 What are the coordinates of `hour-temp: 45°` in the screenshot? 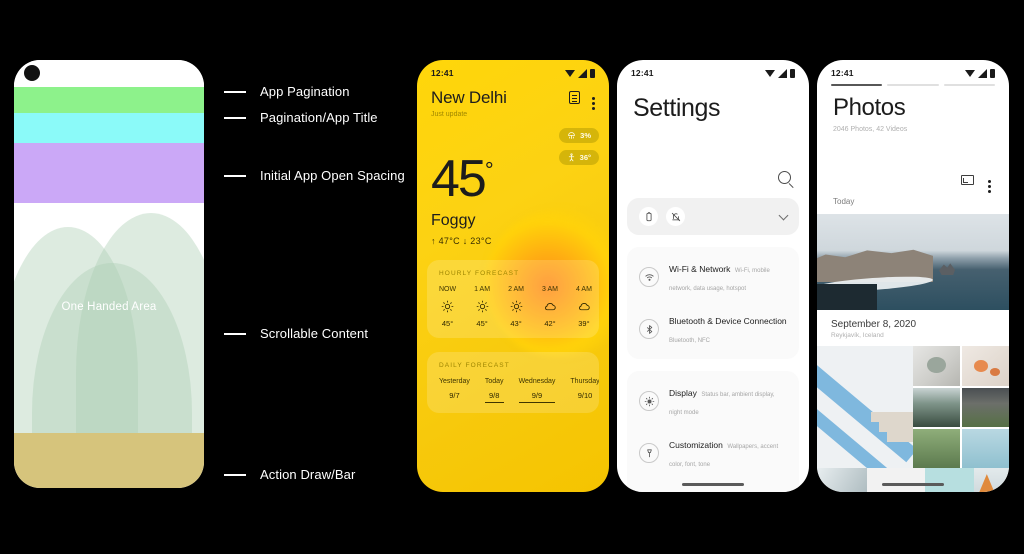 It's located at (447, 323).